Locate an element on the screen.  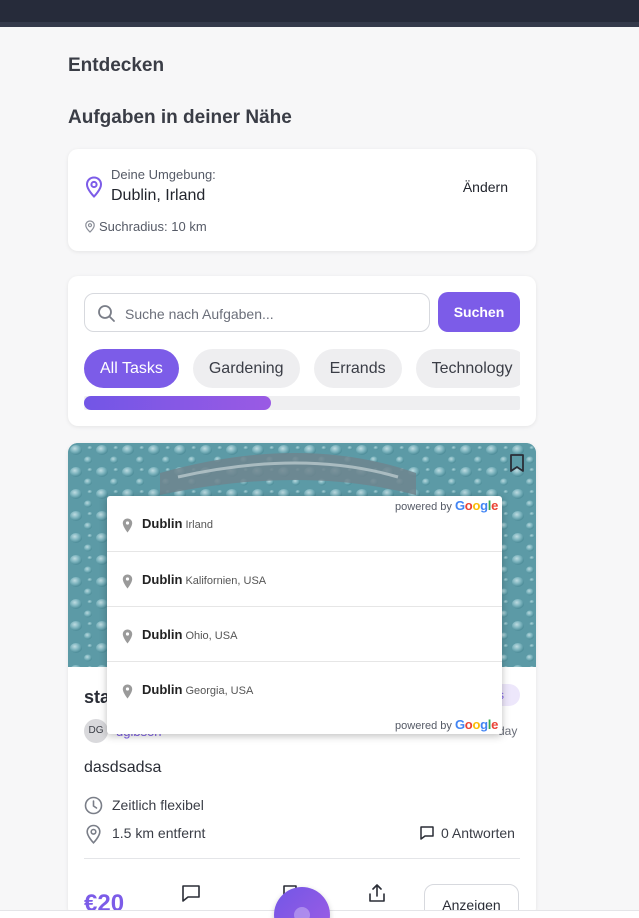
chips-scrollbar is located at coordinates (302, 403).